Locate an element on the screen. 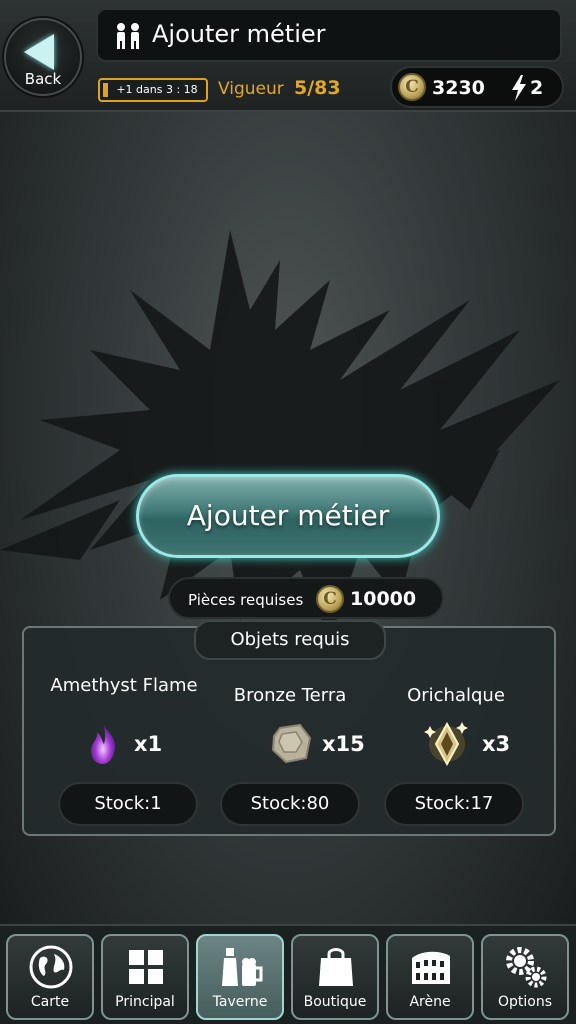 The width and height of the screenshot is (576, 1024). battery-icon is located at coordinates (105, 90).